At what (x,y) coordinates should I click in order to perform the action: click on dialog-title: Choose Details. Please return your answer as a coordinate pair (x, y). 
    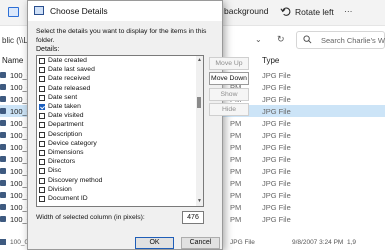
    Looking at the image, I should click on (79, 11).